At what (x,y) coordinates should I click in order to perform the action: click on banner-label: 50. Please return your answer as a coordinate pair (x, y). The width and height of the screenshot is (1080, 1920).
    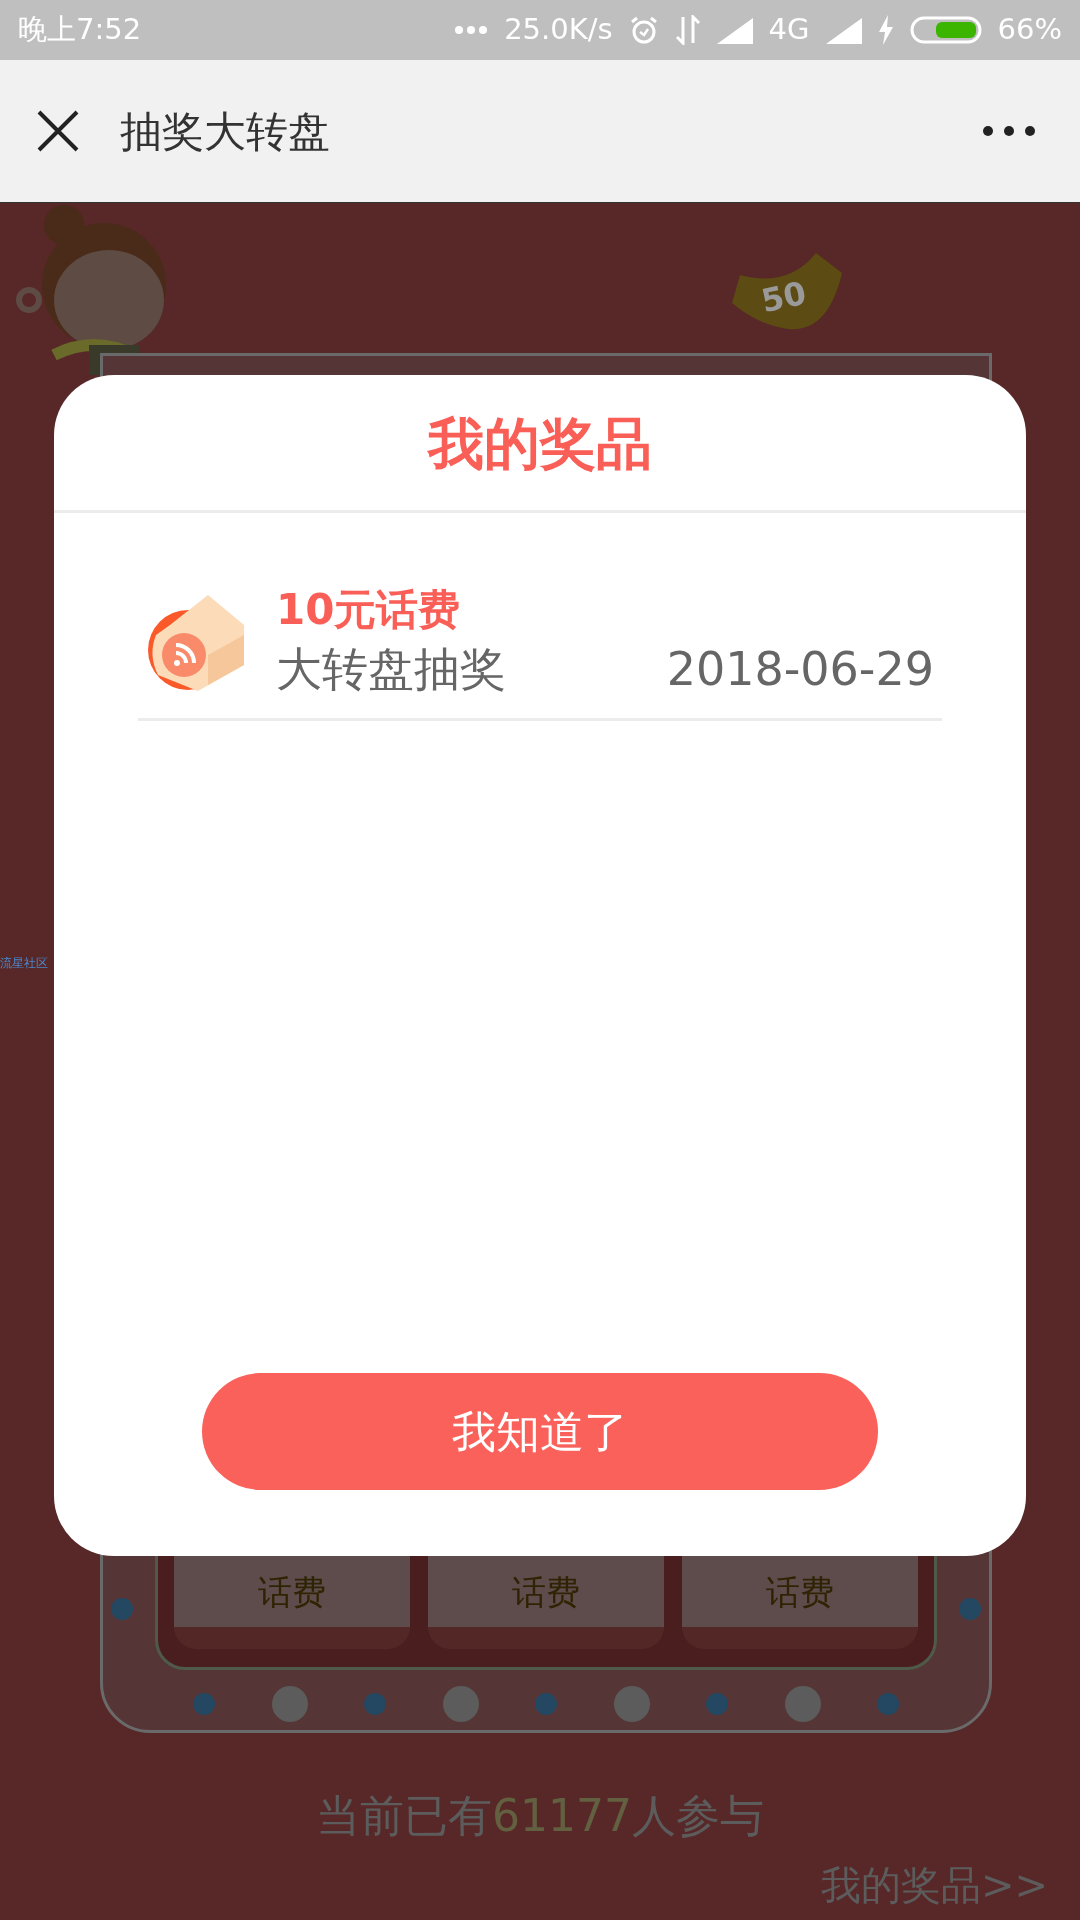
    Looking at the image, I should click on (784, 297).